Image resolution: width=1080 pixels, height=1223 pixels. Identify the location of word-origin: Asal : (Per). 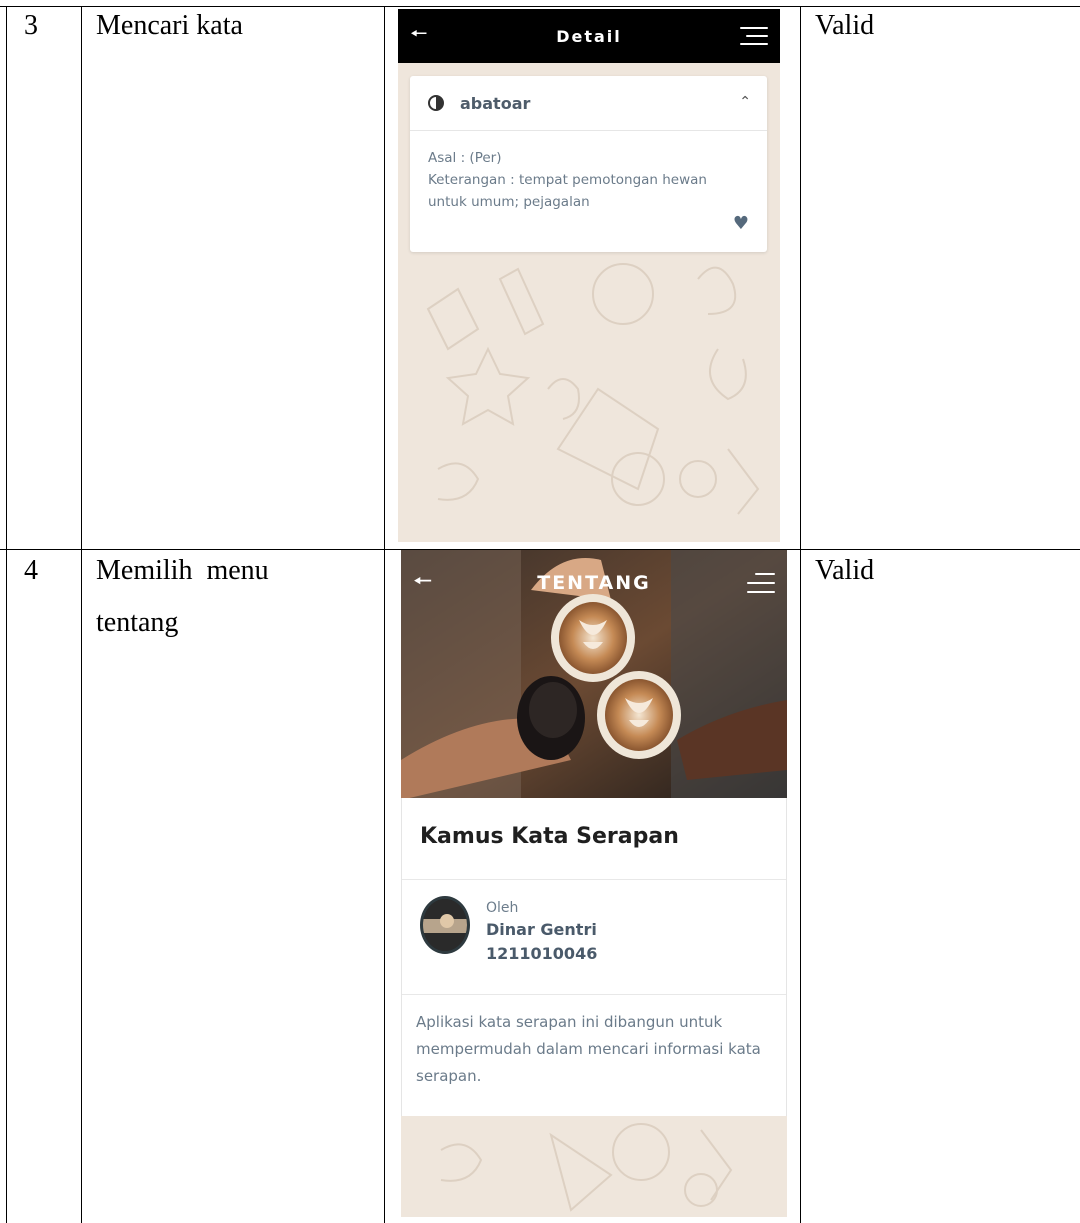
(465, 158).